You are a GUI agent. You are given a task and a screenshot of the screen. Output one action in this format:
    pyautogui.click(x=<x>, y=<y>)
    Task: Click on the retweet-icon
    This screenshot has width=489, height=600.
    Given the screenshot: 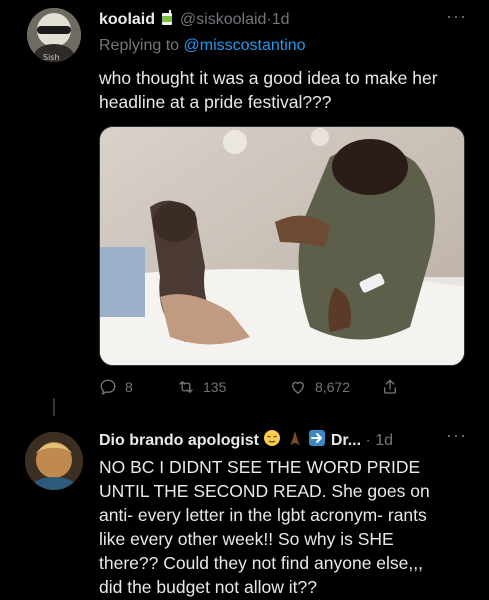 What is the action you would take?
    pyautogui.click(x=186, y=387)
    